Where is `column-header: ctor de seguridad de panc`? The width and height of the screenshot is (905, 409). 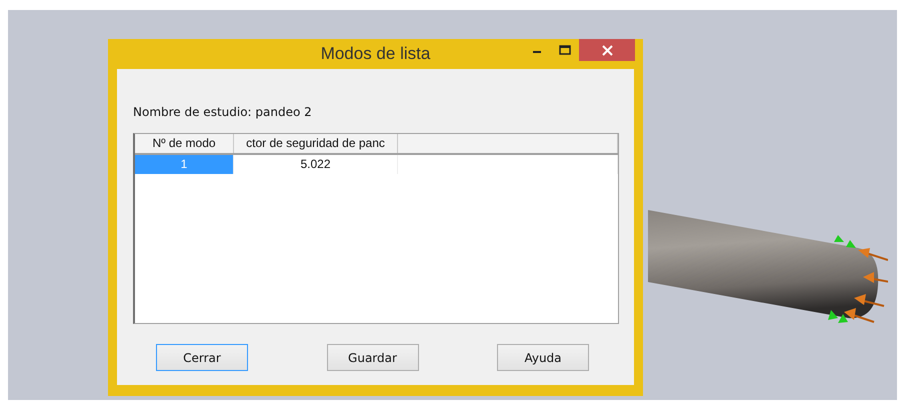 column-header: ctor de seguridad de panc is located at coordinates (316, 143).